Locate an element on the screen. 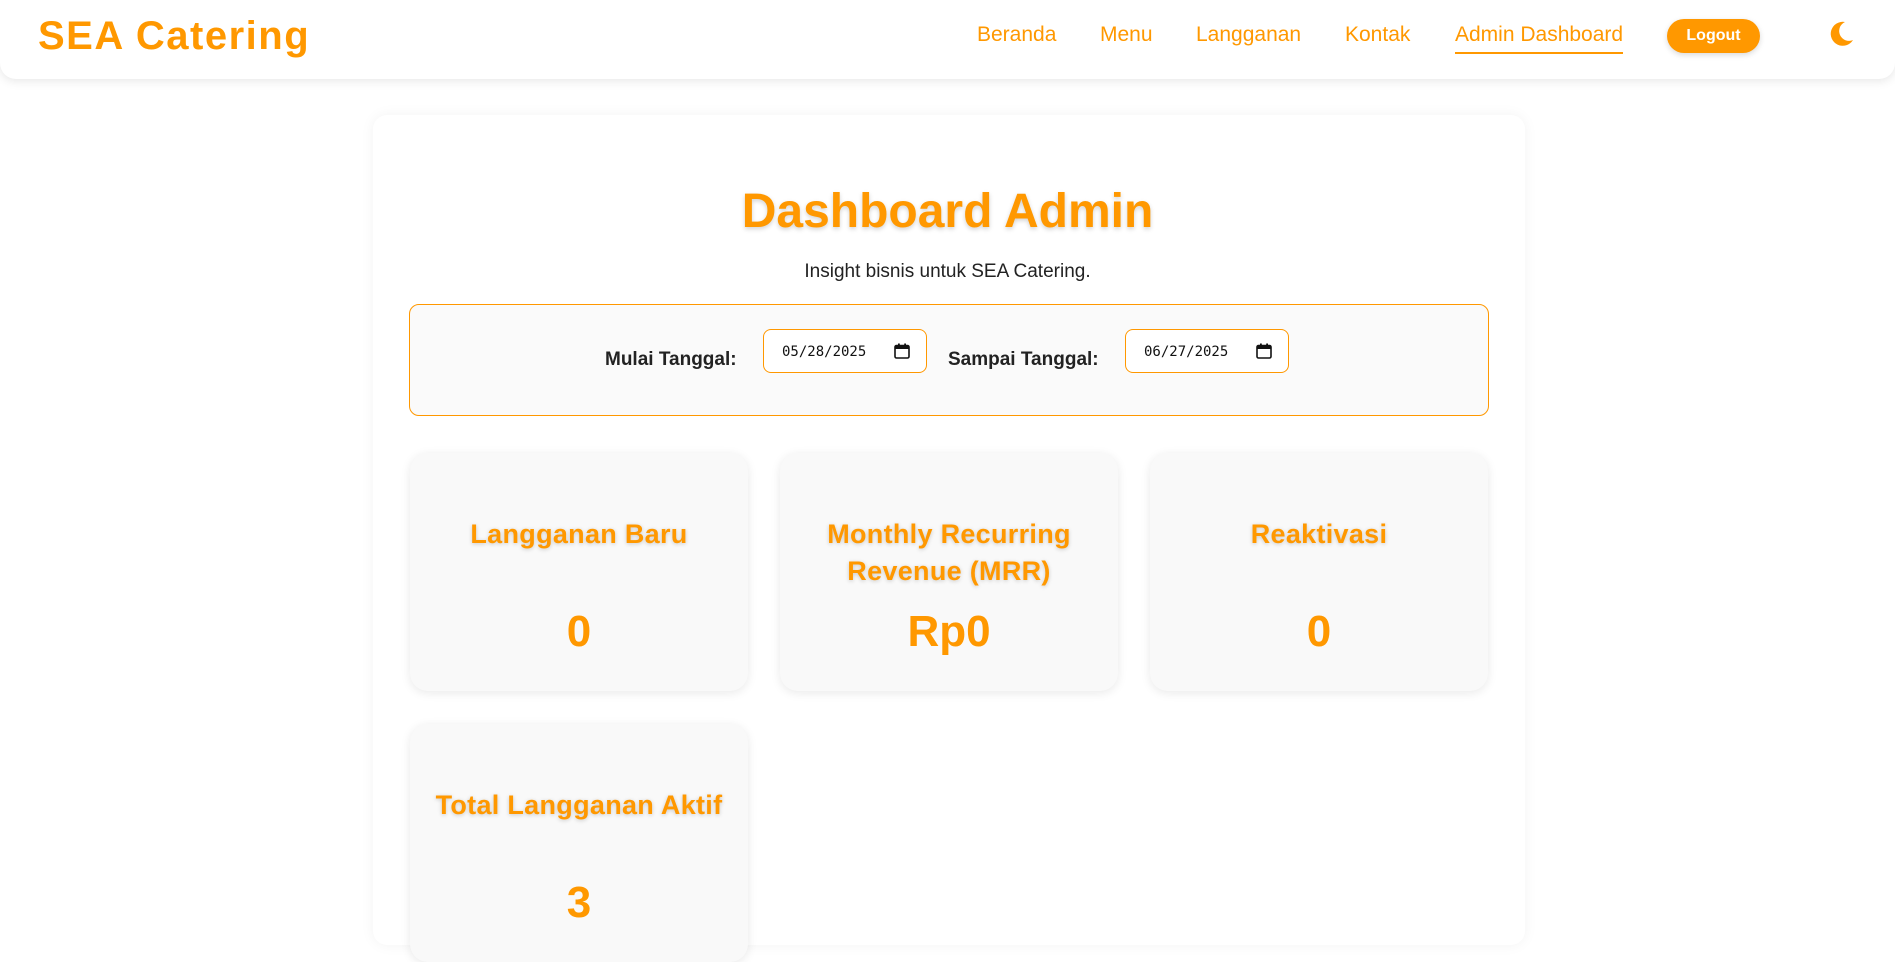 This screenshot has height=962, width=1895. end-date-value: 06/27/2025 is located at coordinates (1186, 352).